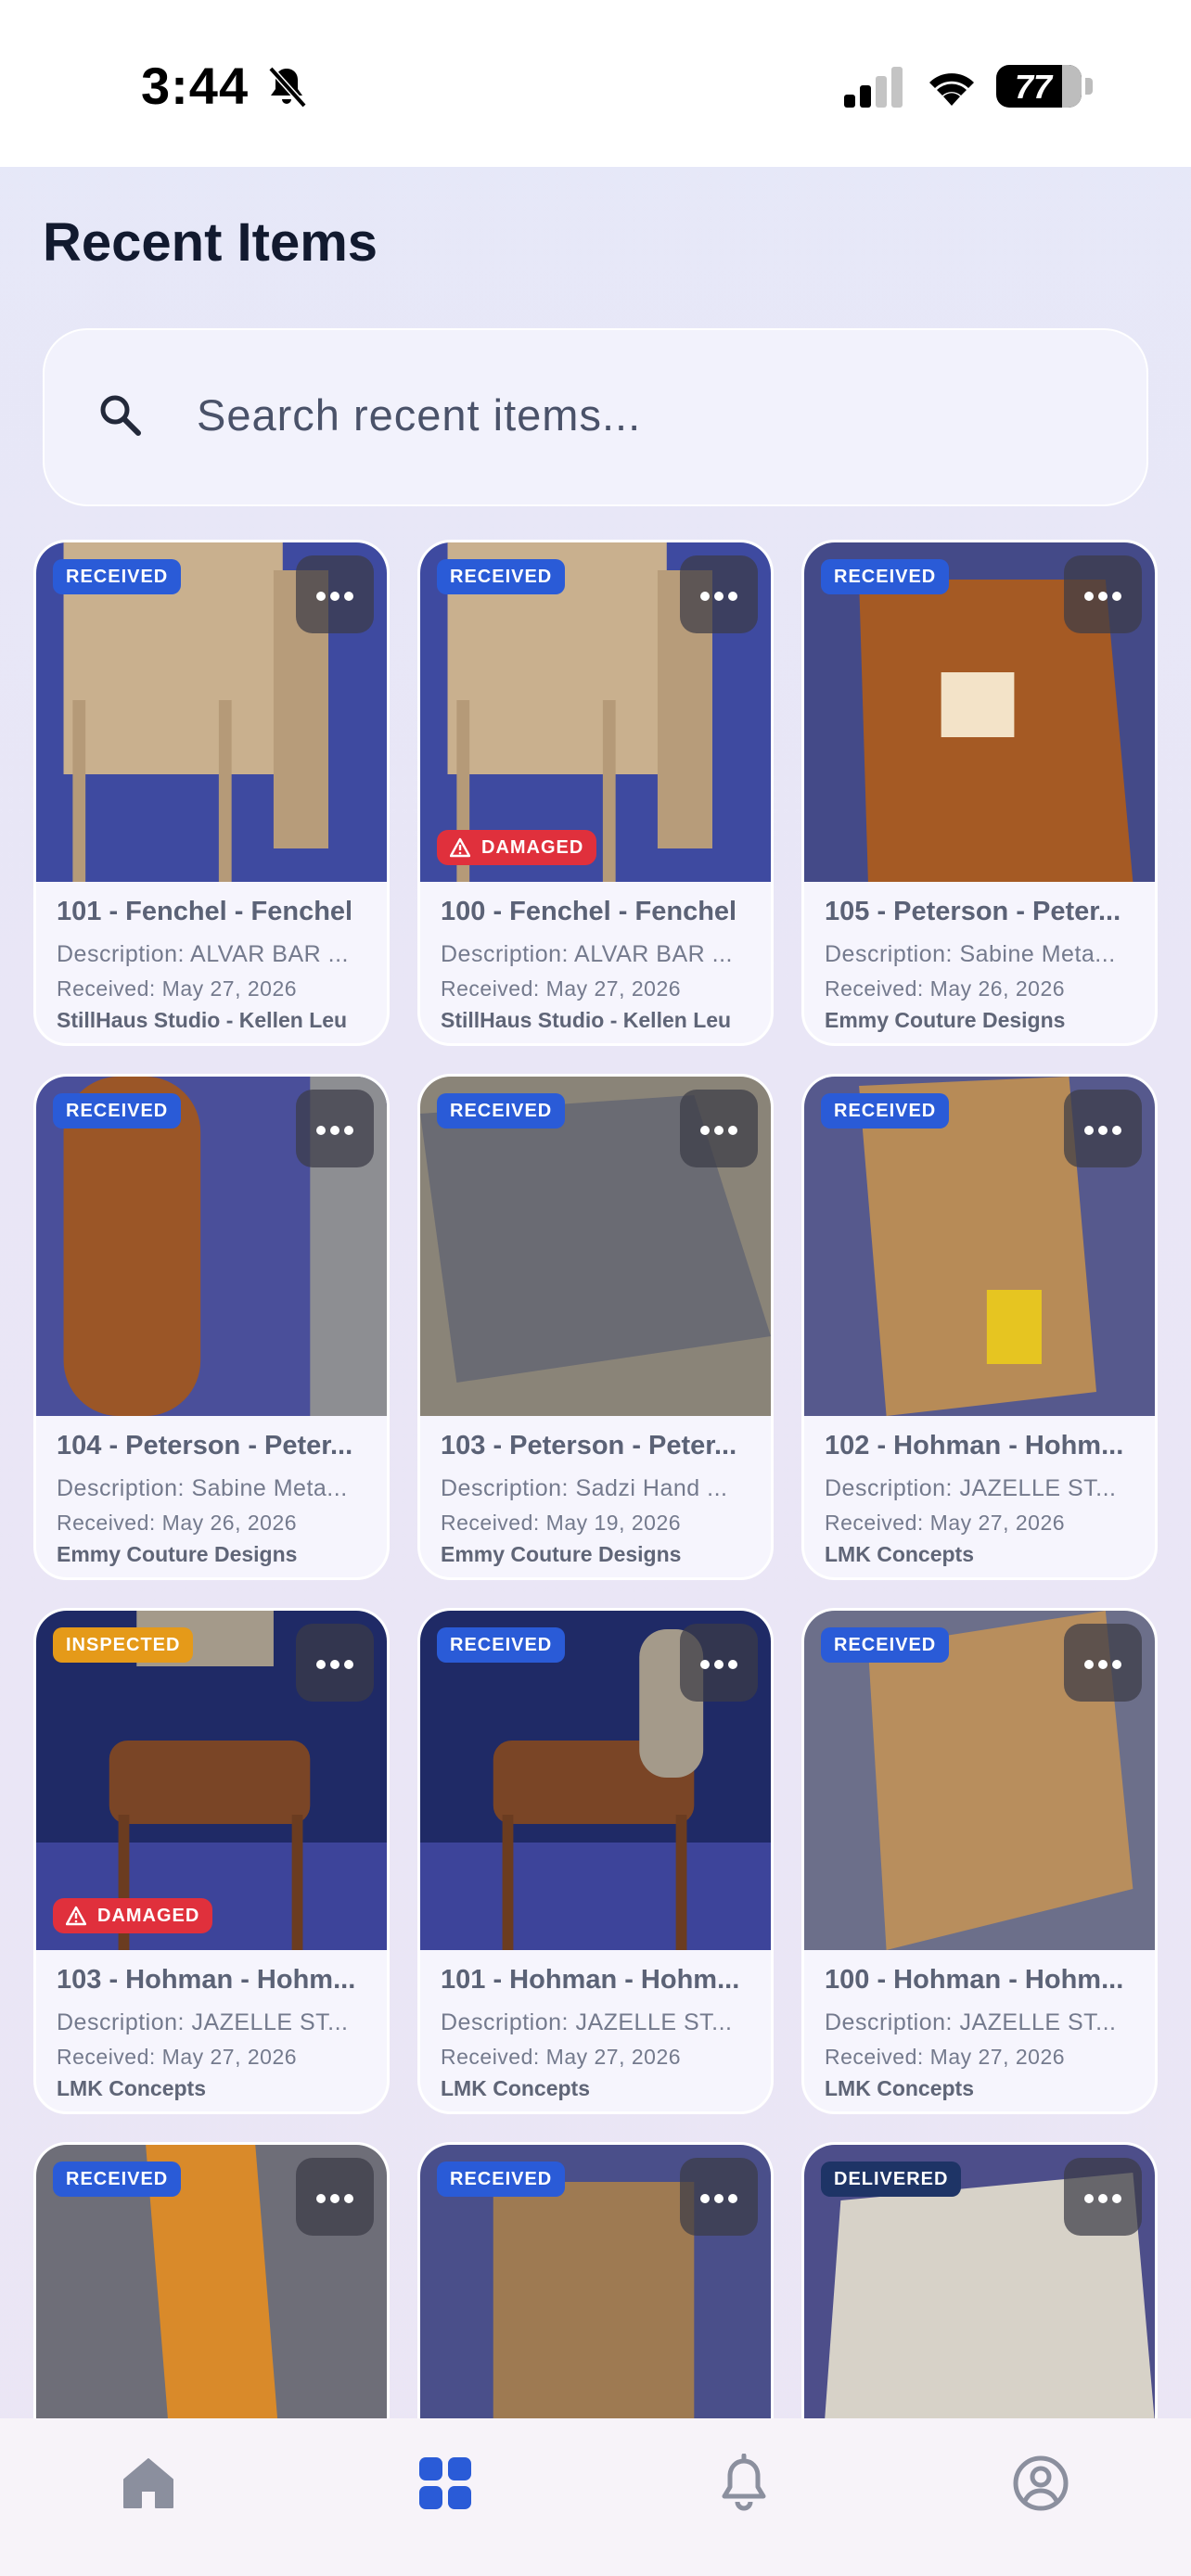 The width and height of the screenshot is (1191, 2576). I want to click on item-received-date: Received: May 26, 2026, so click(945, 989).